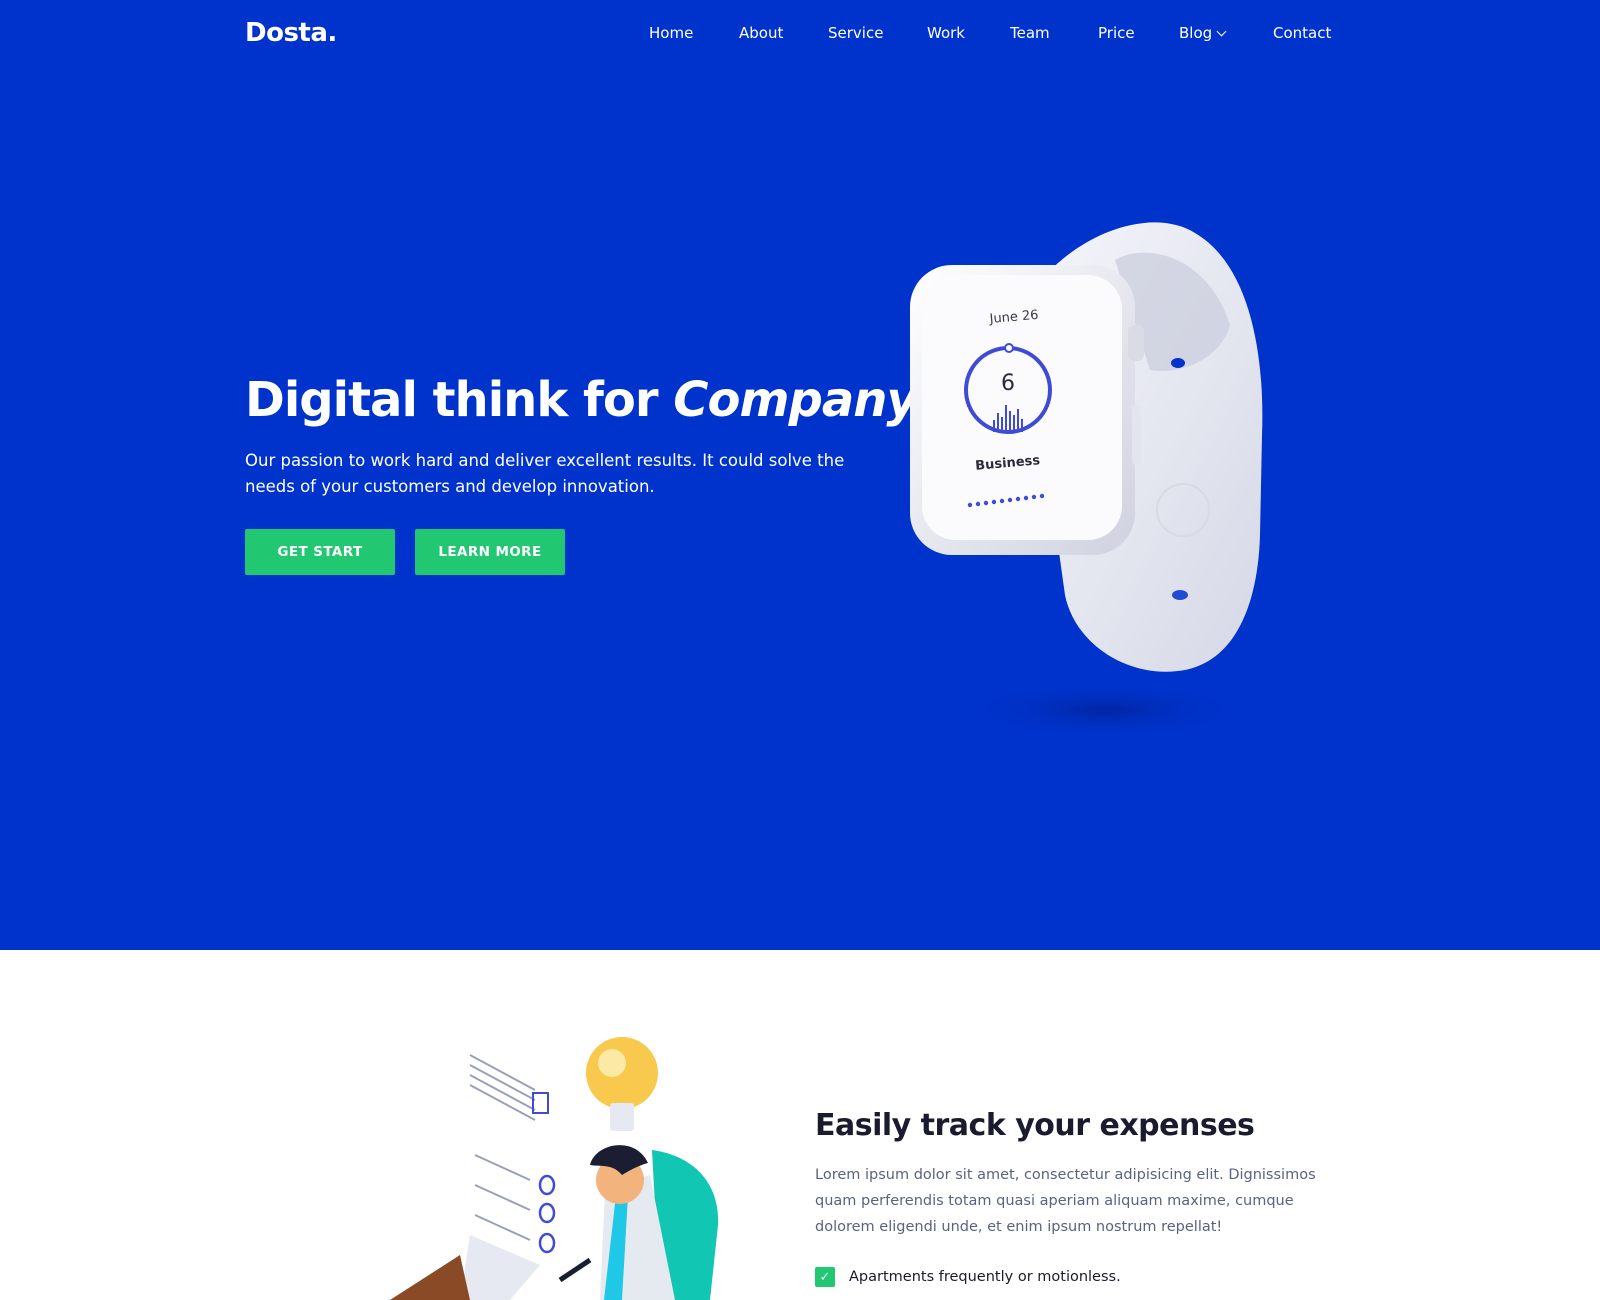 The height and width of the screenshot is (1300, 1600). Describe the element at coordinates (452, 400) in the screenshot. I see `hero-title-text: Digital think for` at that location.